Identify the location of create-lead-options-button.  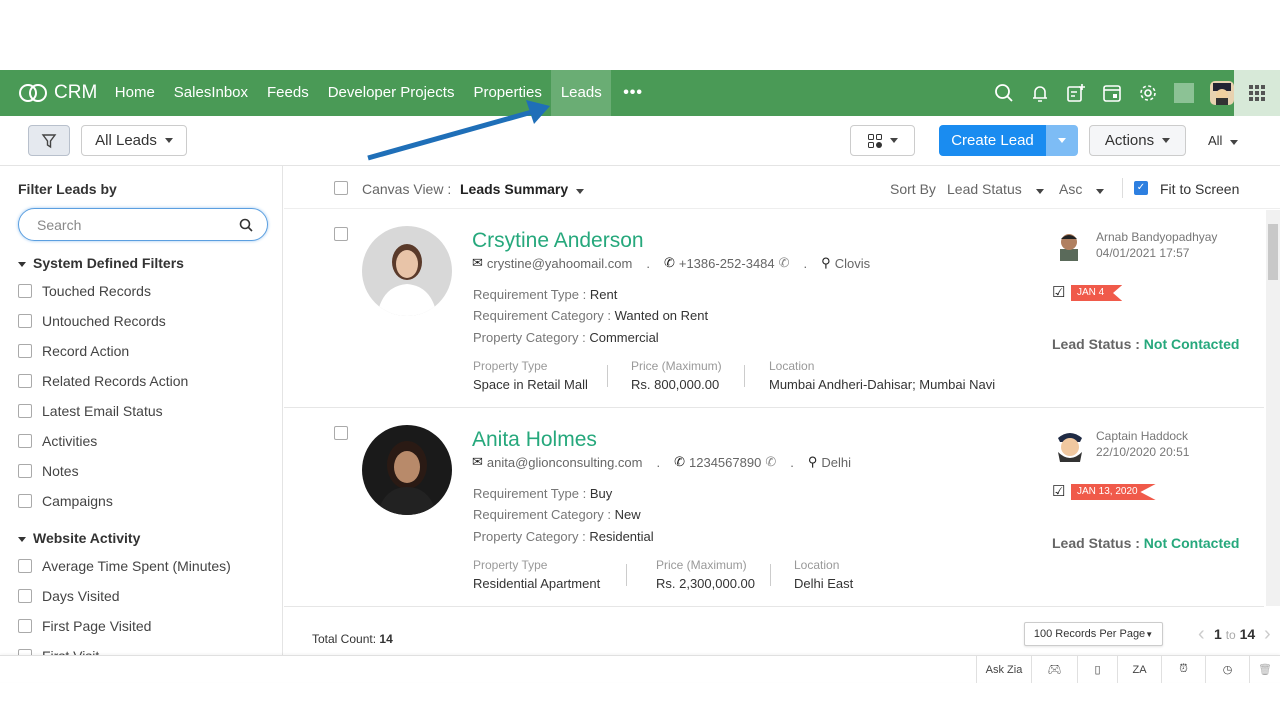
(1062, 140).